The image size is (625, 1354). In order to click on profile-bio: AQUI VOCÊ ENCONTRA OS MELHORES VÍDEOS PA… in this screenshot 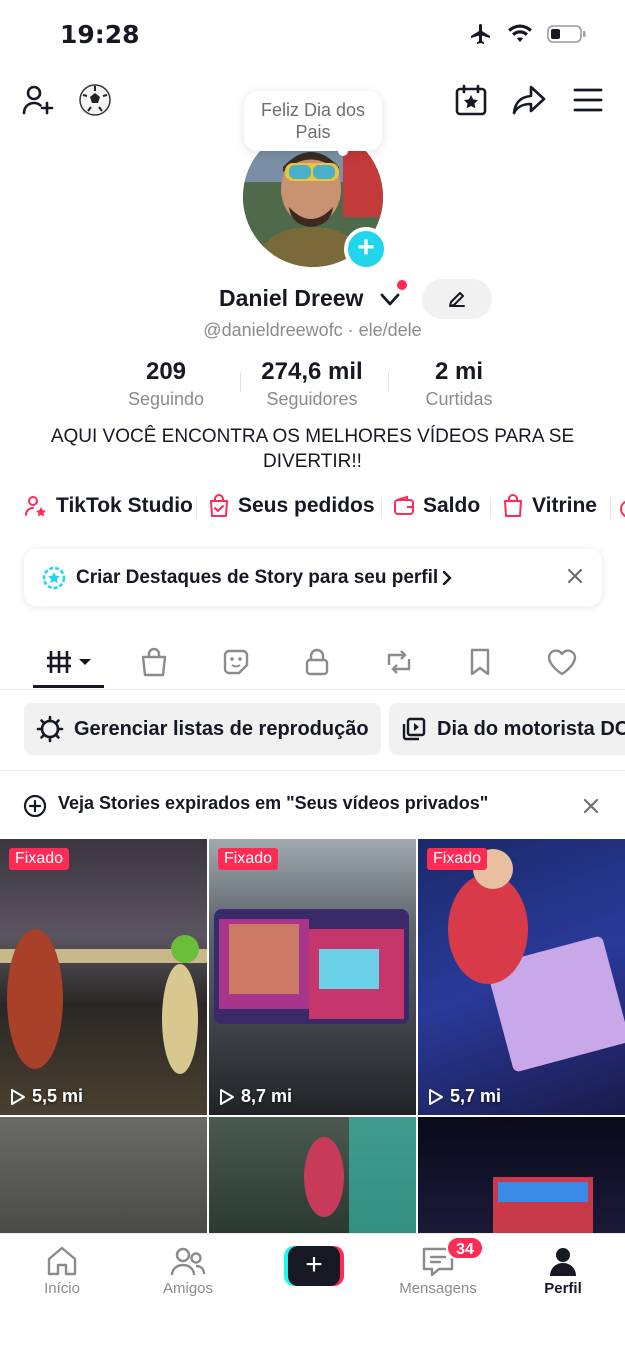, I will do `click(312, 449)`.